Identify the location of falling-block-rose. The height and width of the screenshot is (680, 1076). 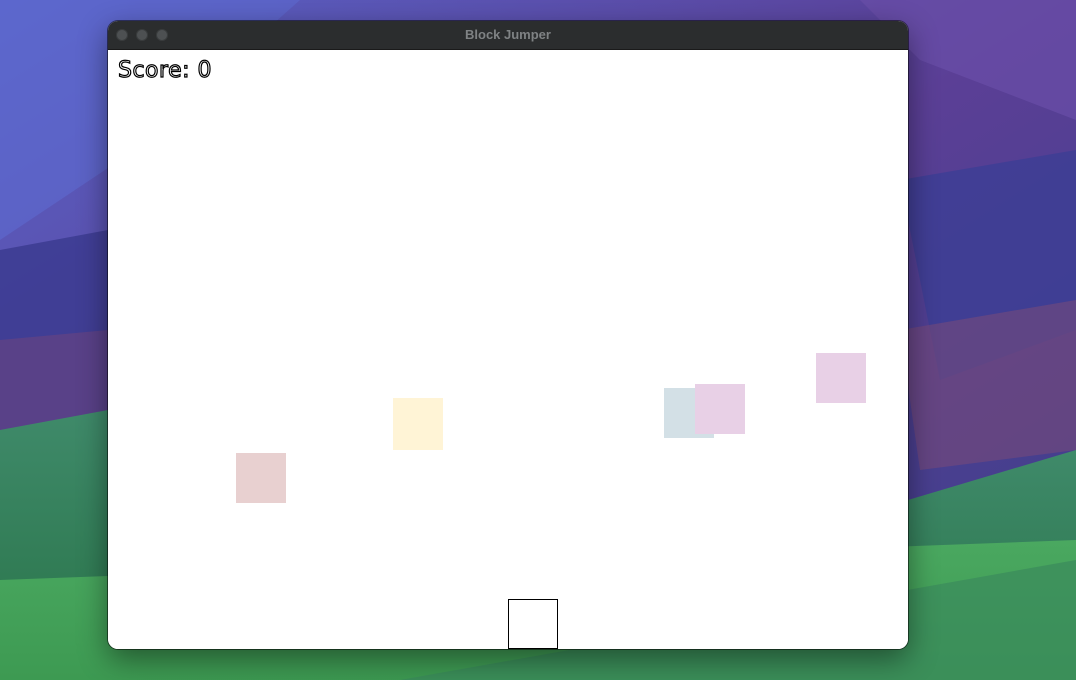
(261, 478).